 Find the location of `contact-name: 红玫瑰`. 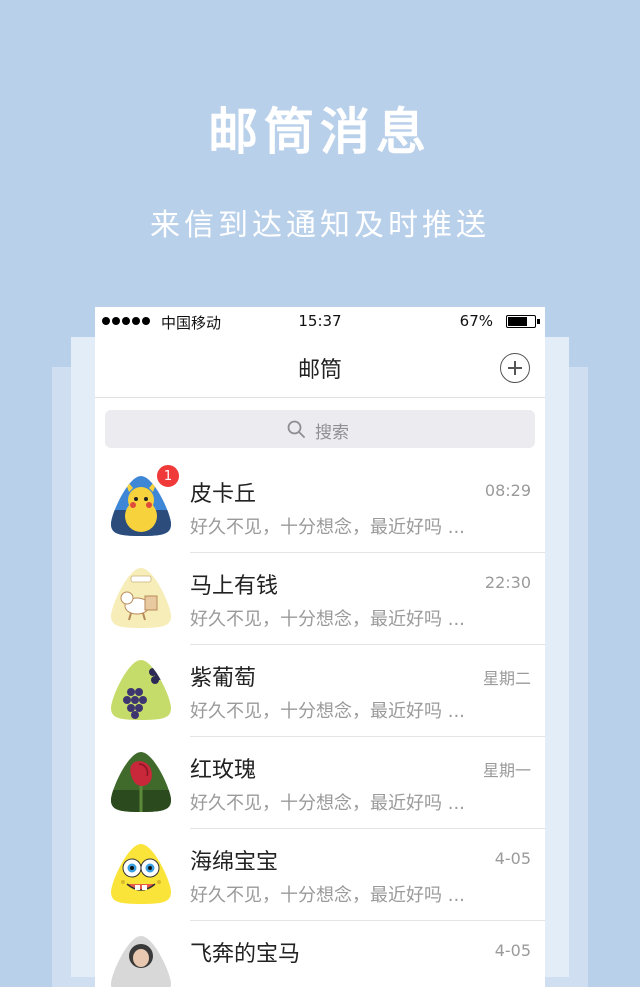

contact-name: 红玫瑰 is located at coordinates (223, 770).